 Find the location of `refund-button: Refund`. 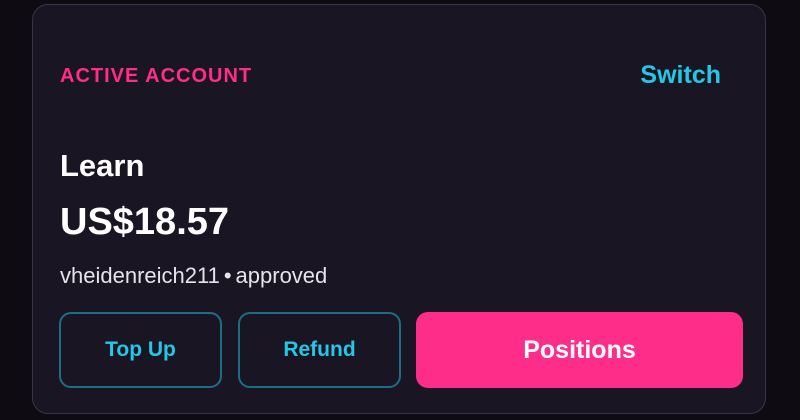

refund-button: Refund is located at coordinates (319, 350).